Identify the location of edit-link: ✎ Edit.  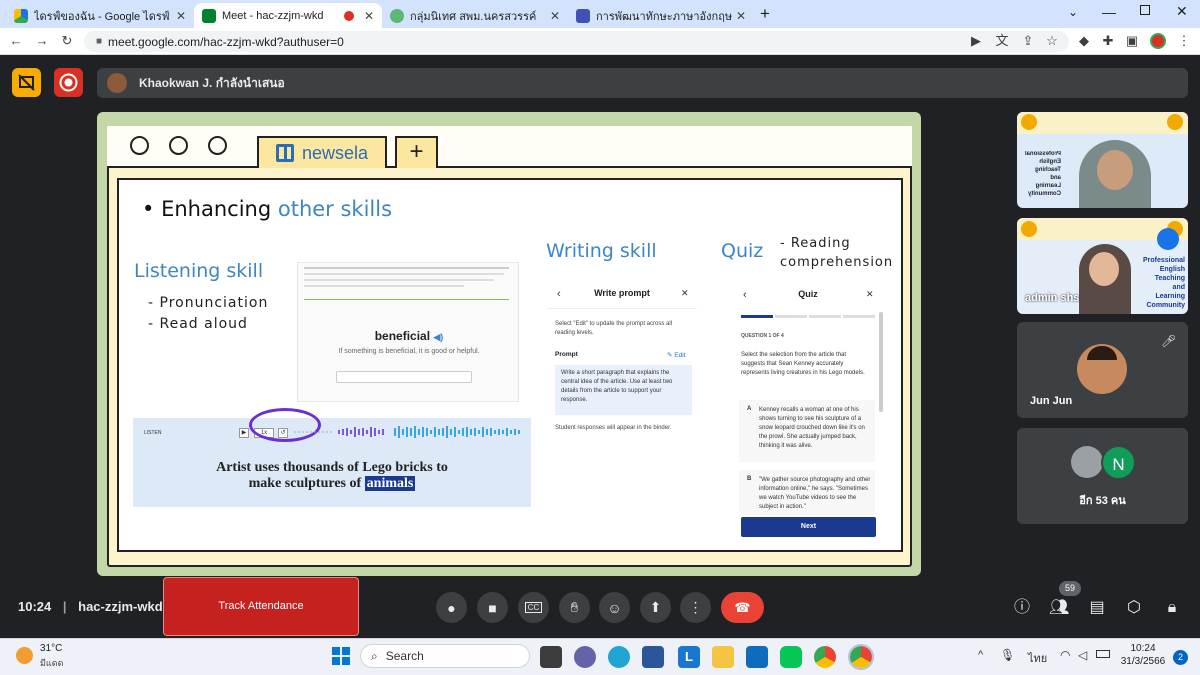
(676, 355).